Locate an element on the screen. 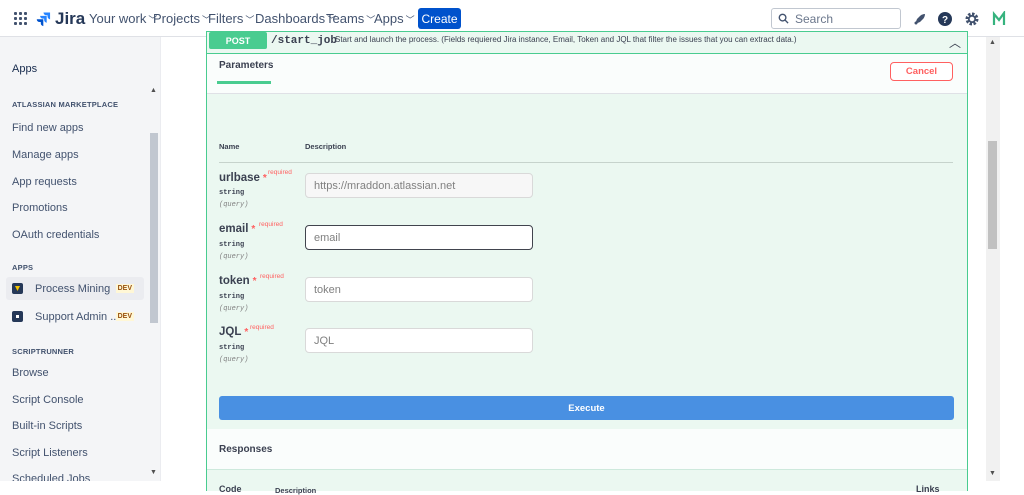 The width and height of the screenshot is (1024, 495). token-input: token is located at coordinates (419, 289).